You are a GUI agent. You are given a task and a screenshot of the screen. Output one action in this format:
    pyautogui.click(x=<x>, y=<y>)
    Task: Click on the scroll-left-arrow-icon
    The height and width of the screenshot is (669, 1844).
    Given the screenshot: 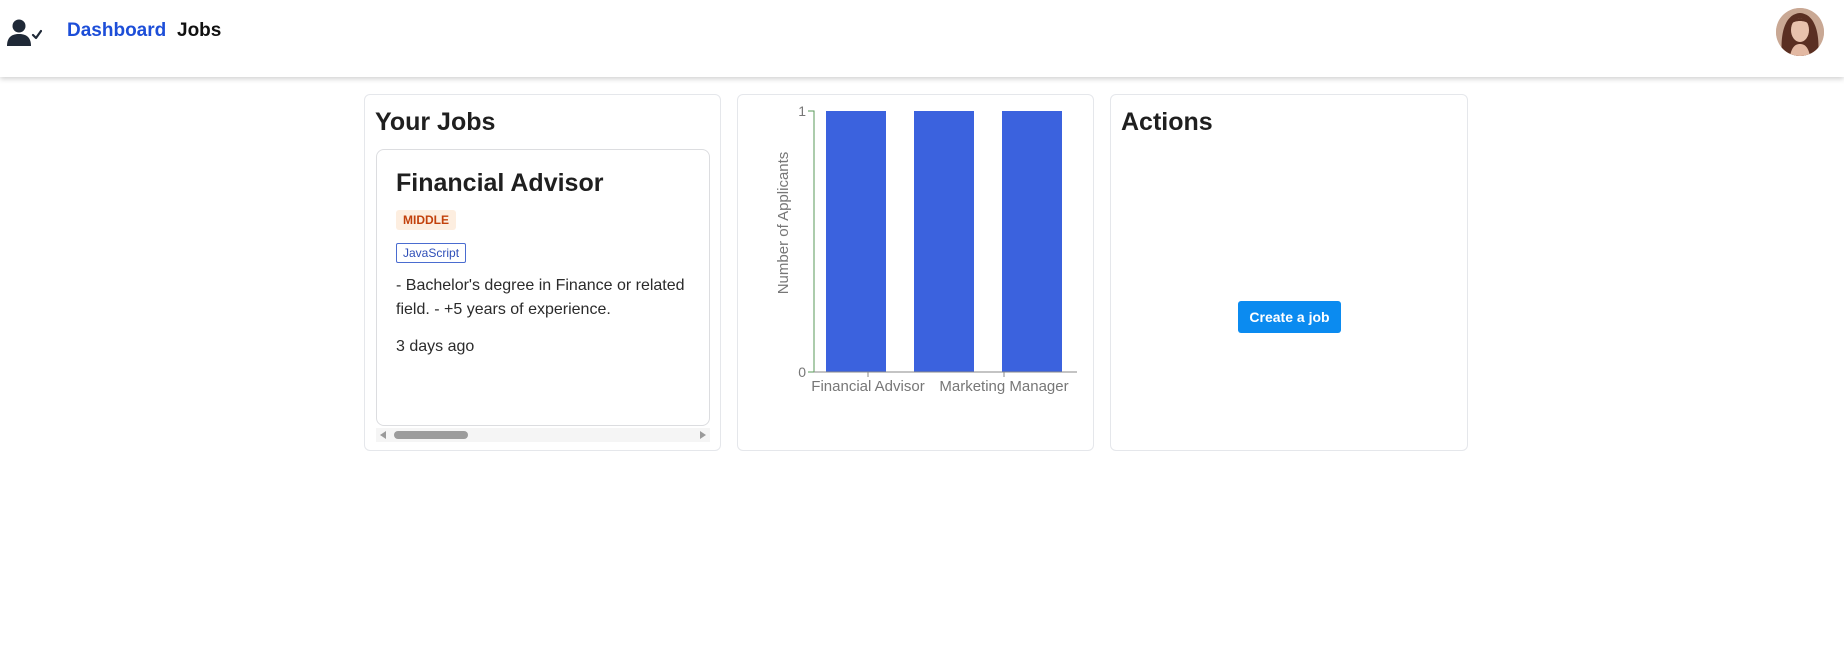 What is the action you would take?
    pyautogui.click(x=383, y=435)
    